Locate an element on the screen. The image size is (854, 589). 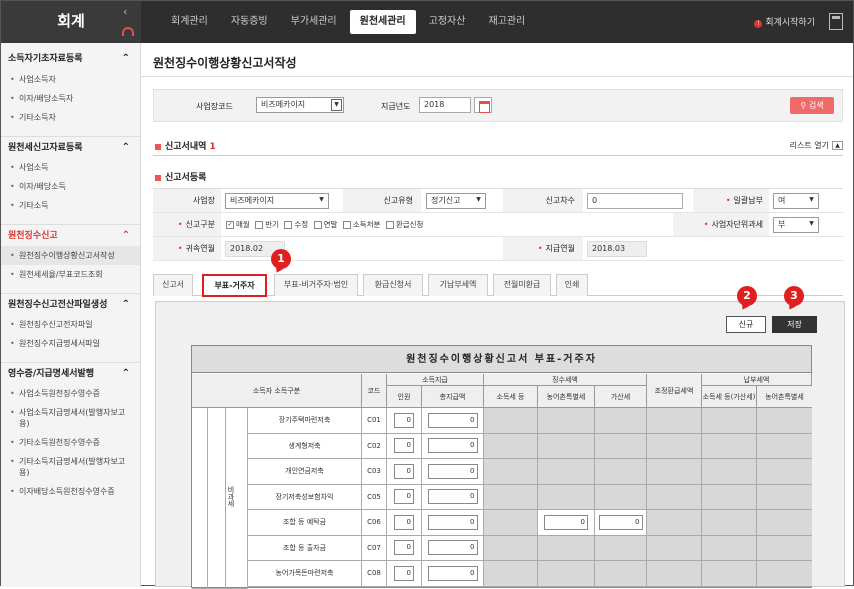
row-name: 장기주택마련저축 is located at coordinates (304, 420).